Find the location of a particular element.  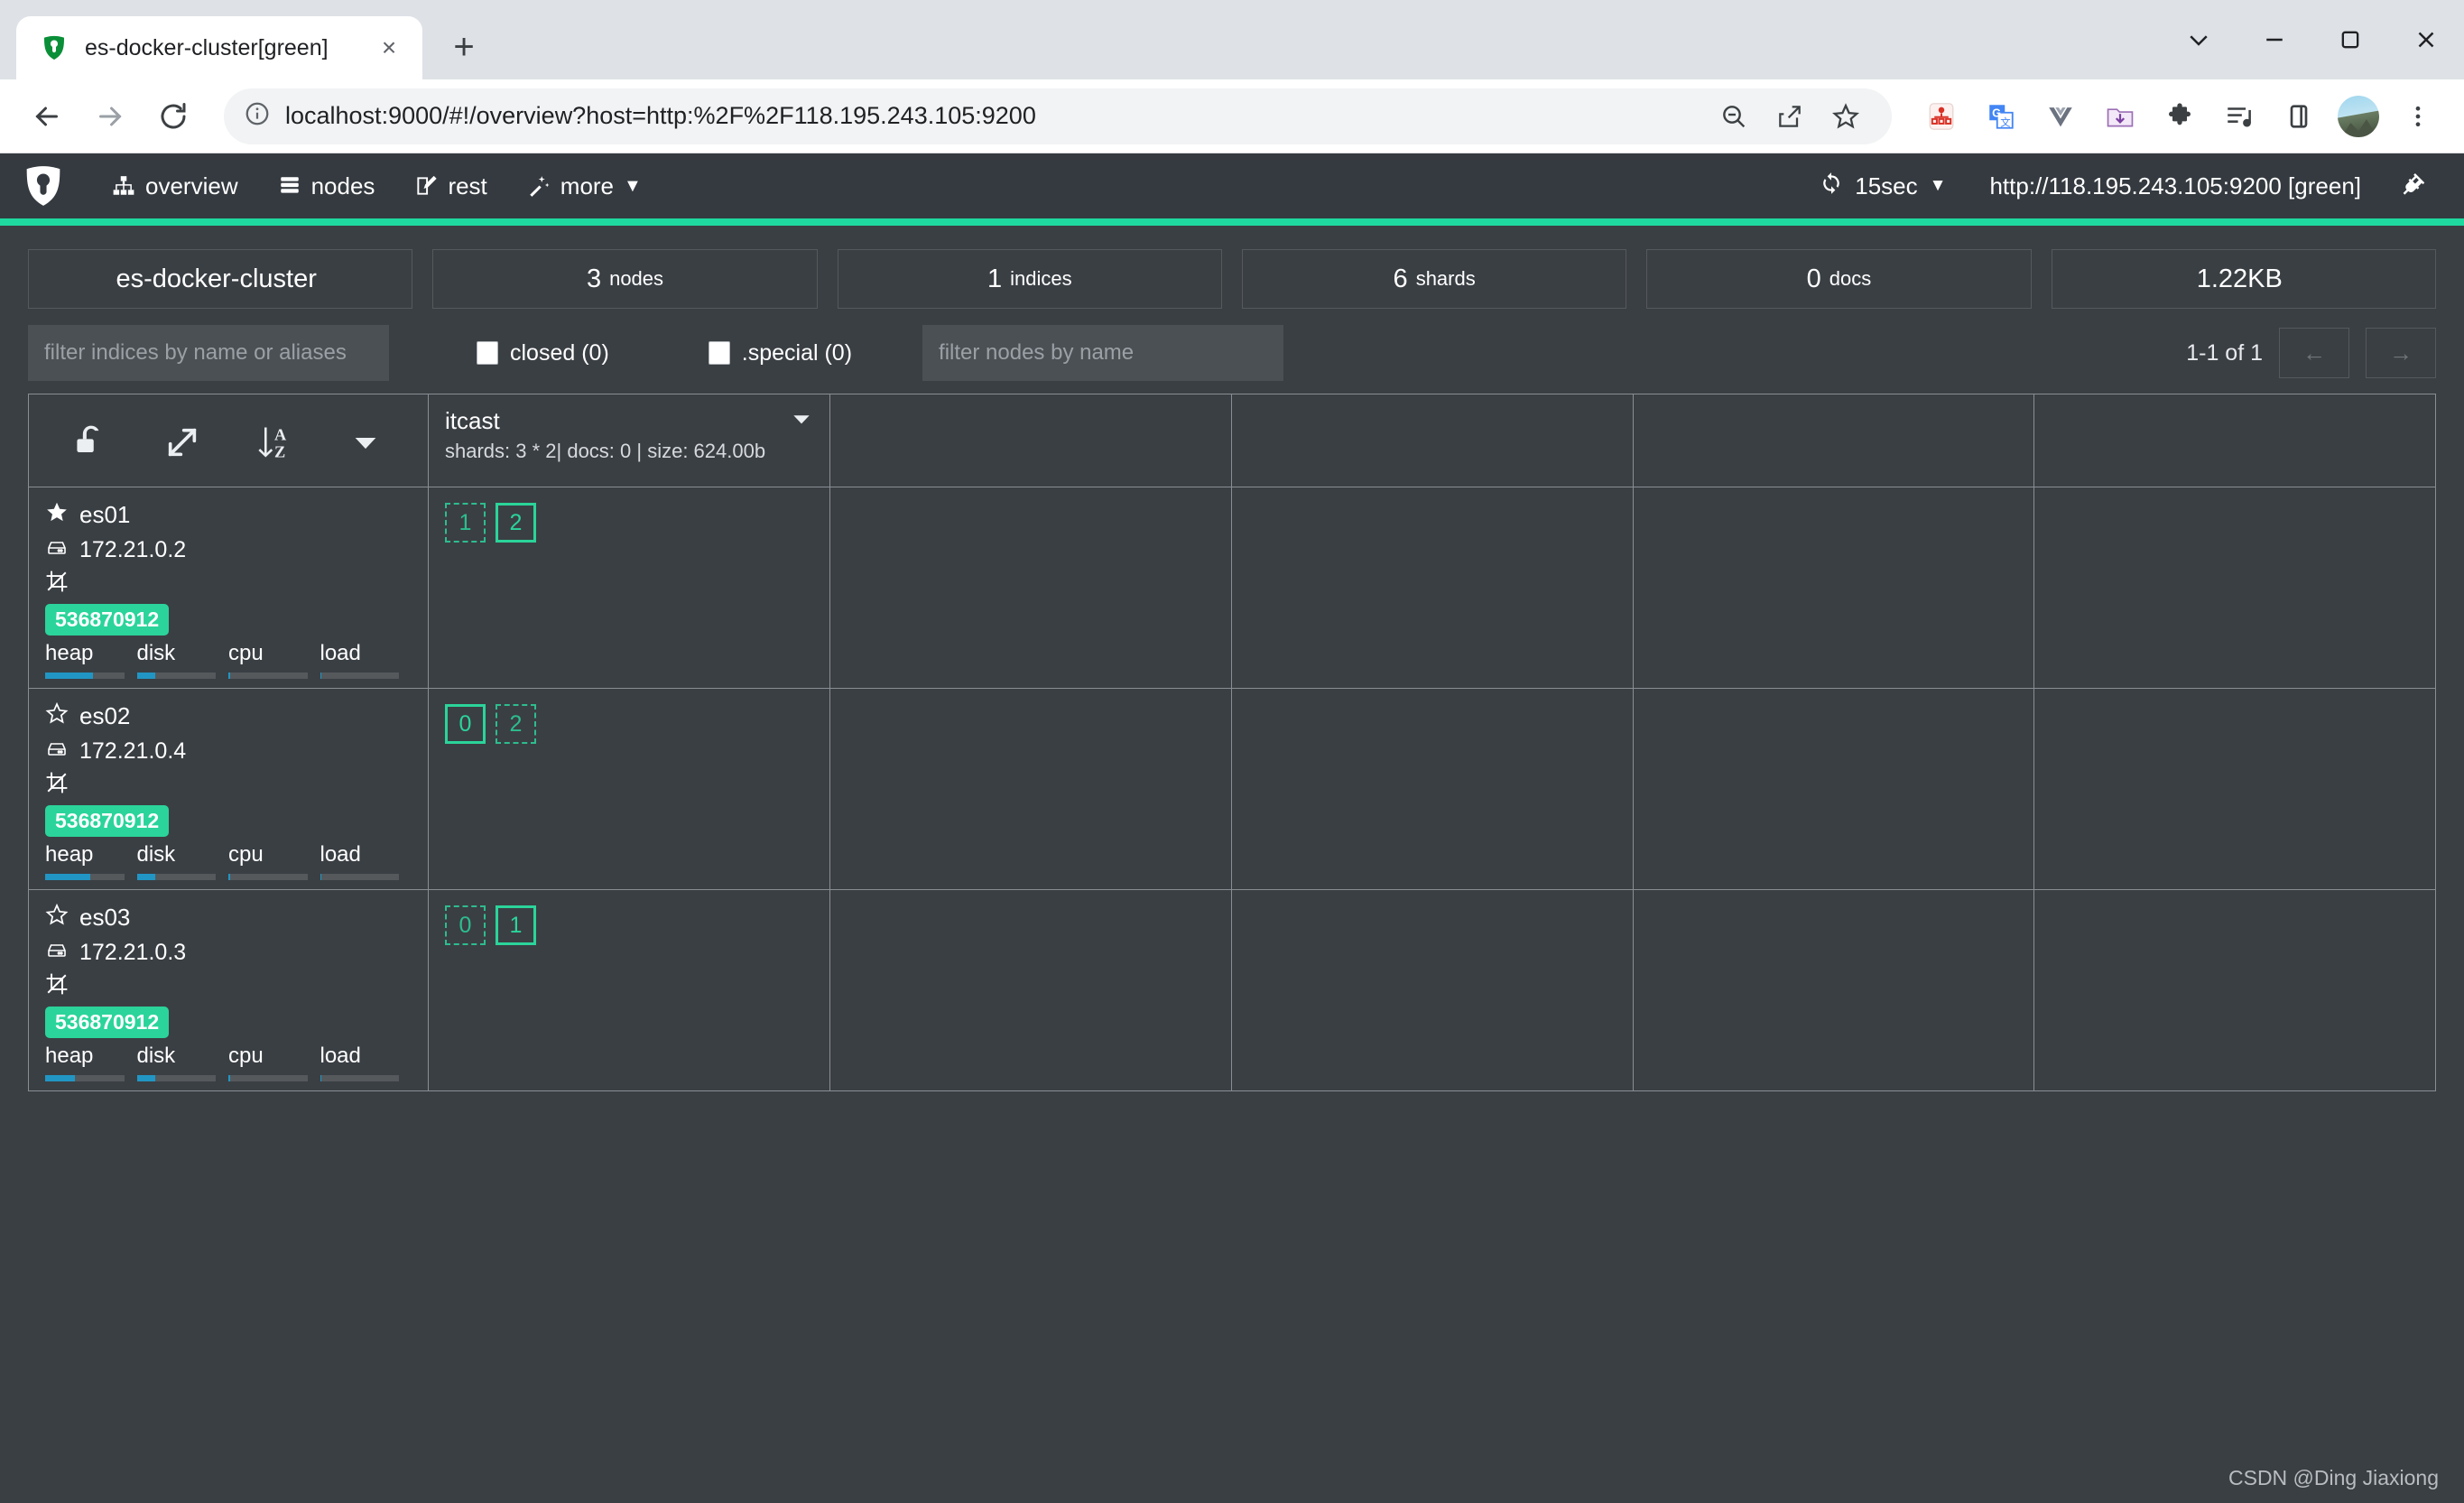

tab-close-icon: × is located at coordinates (389, 48).